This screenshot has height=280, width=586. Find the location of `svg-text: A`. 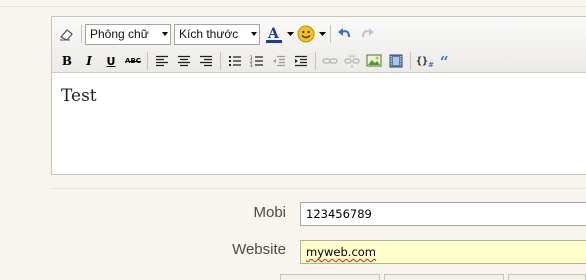

svg-text: A is located at coordinates (273, 34).